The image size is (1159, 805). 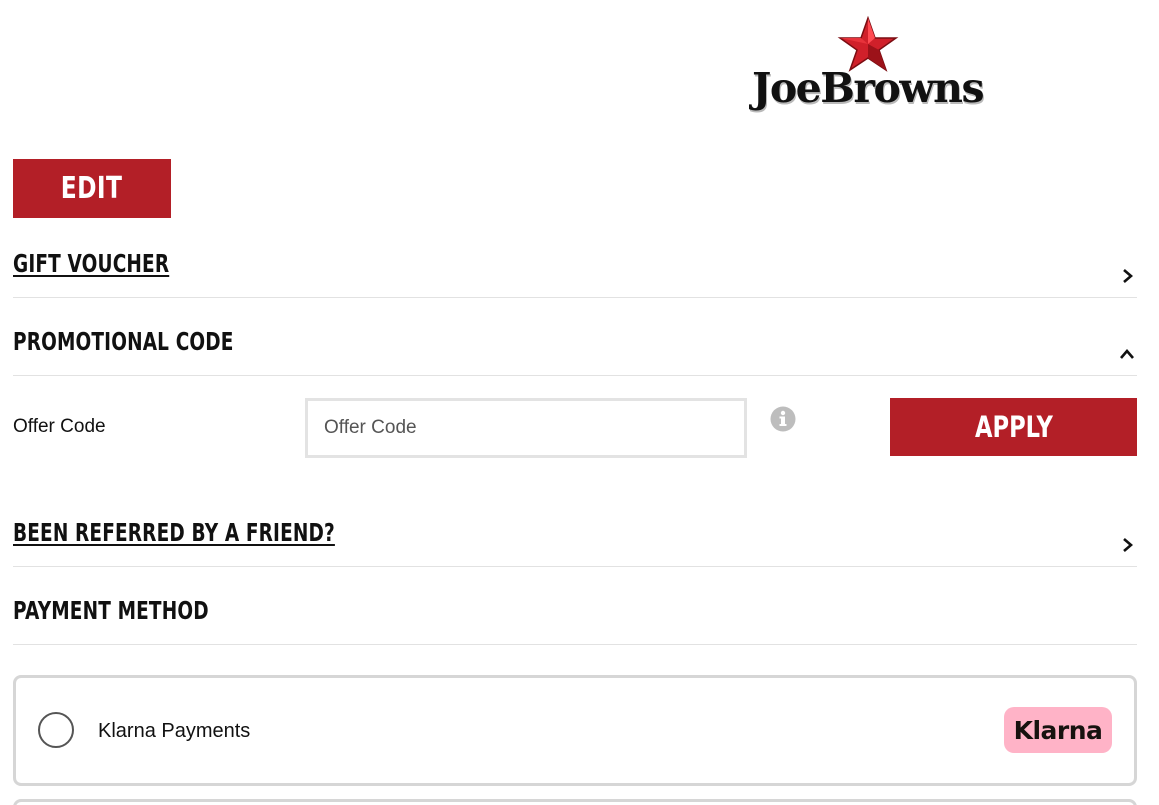 I want to click on gift-voucher-section: GIFT VOUCHER, so click(x=575, y=269).